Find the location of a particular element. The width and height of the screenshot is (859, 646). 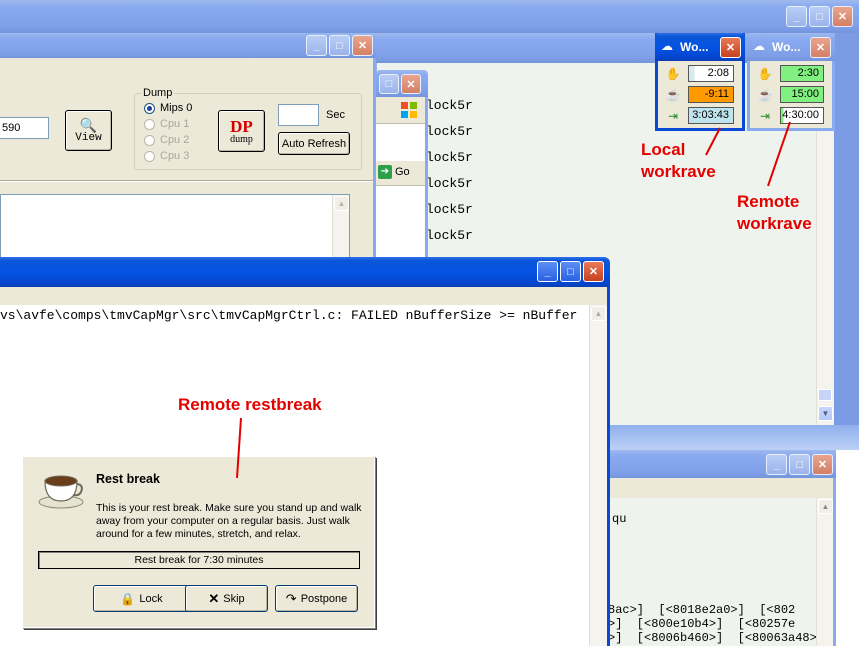

radio-cpu2: Cpu 2 is located at coordinates (166, 140).